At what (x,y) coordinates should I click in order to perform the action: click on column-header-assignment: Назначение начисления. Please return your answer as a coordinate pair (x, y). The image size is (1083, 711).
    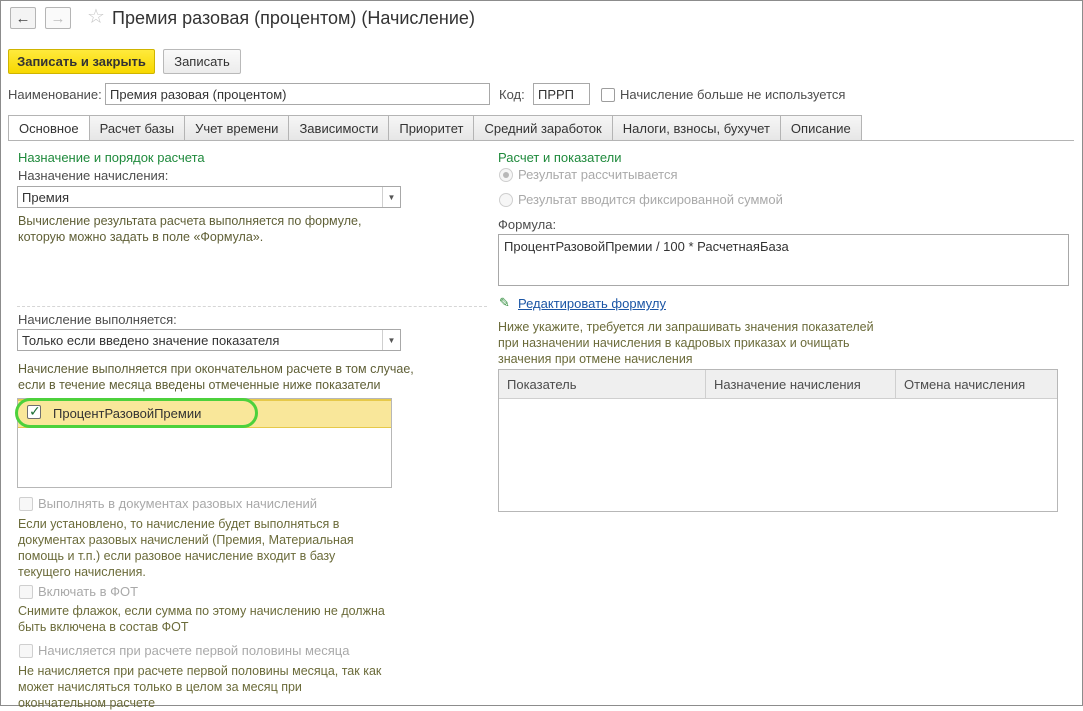
    Looking at the image, I should click on (801, 384).